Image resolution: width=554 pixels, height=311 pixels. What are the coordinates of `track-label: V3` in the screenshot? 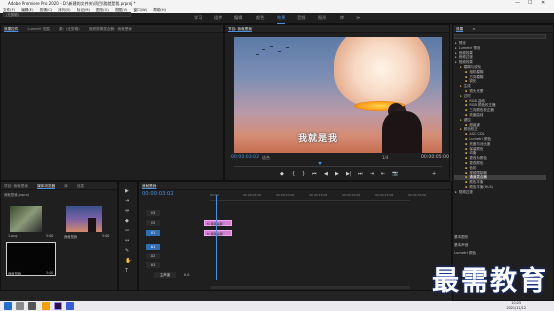 It's located at (153, 213).